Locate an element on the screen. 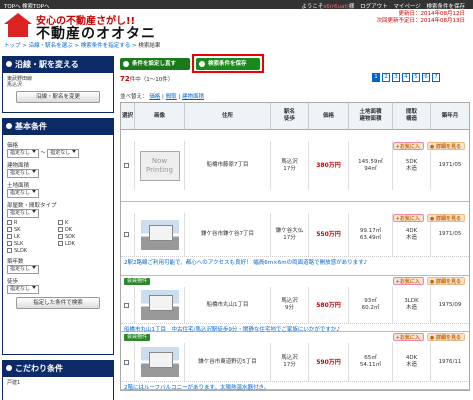 The height and width of the screenshot is (400, 473). tilde: 〜 is located at coordinates (43, 153).